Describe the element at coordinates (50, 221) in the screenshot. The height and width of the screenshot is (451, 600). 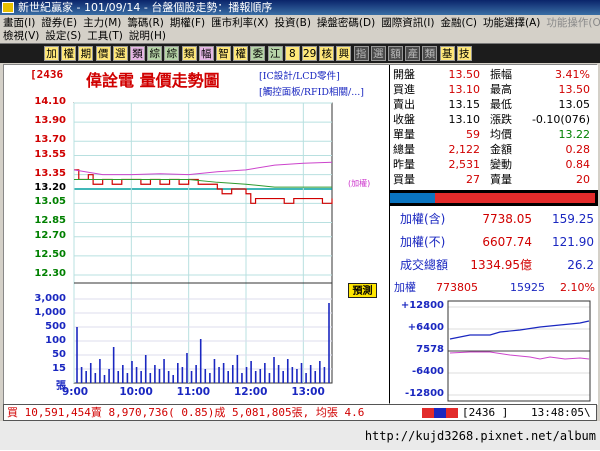
I see `price-tick-label: 12.85` at that location.